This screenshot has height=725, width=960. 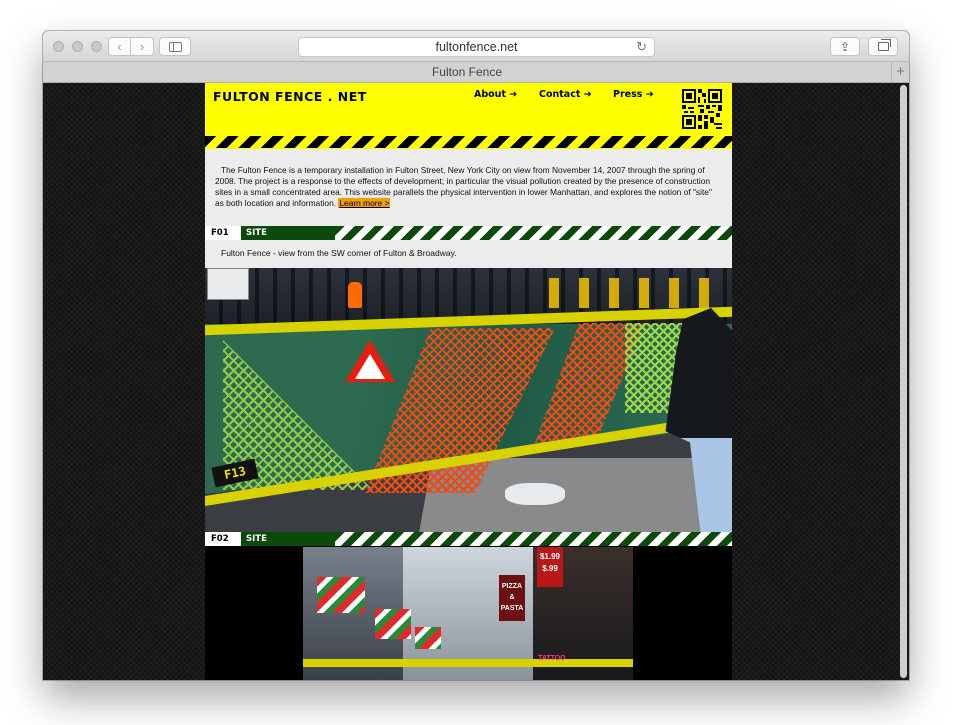 I want to click on close-window-button, so click(x=58, y=46).